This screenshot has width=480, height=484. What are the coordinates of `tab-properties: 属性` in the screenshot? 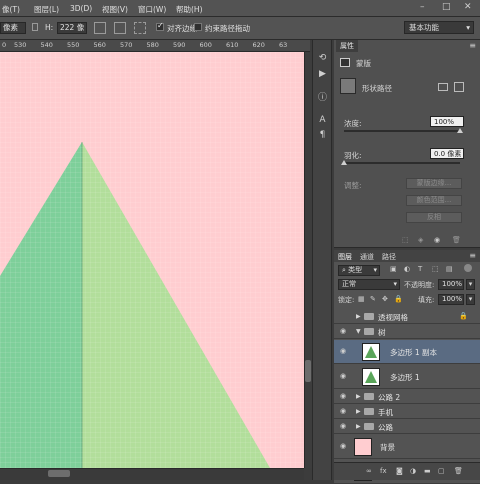 It's located at (347, 46).